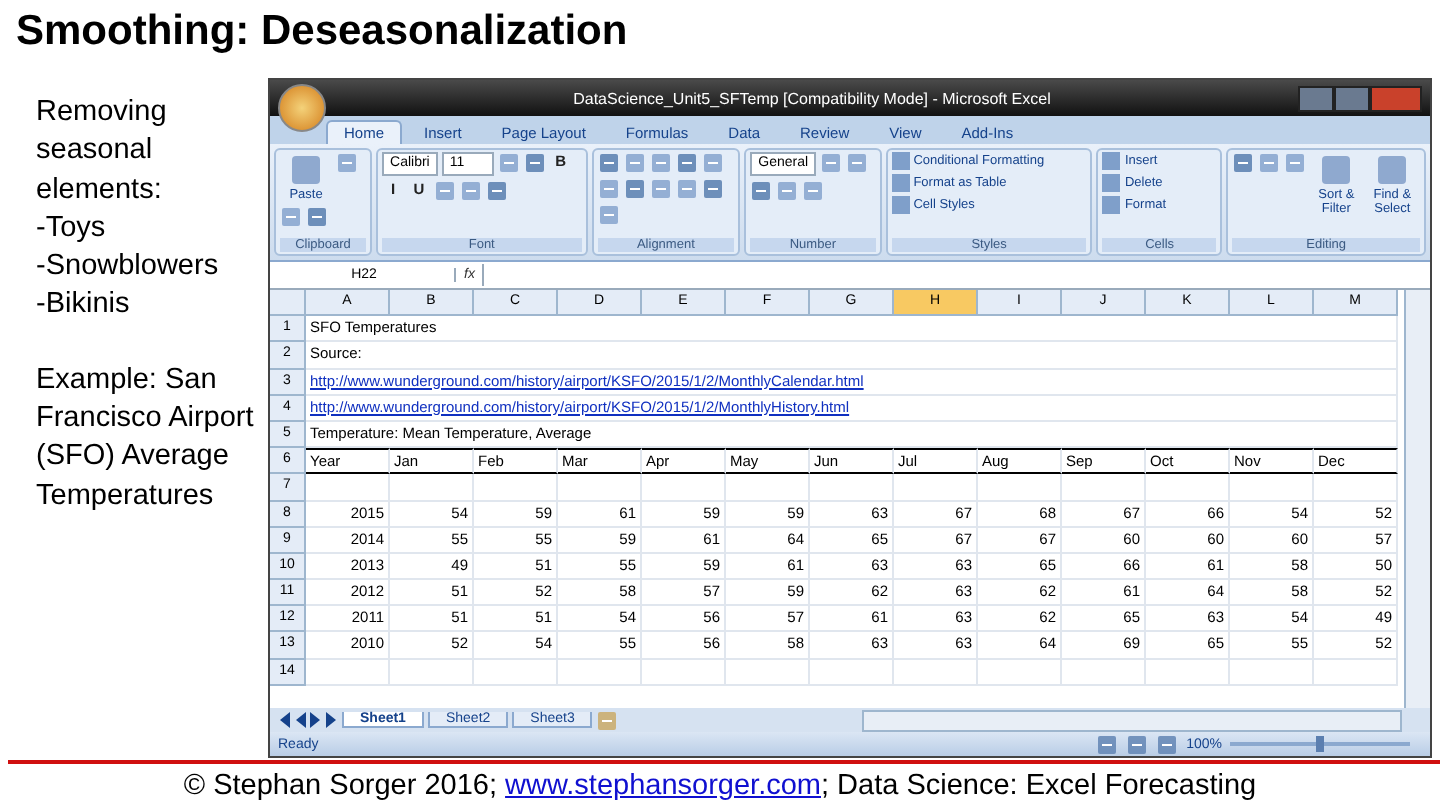 The image size is (1440, 810). I want to click on slider-thumb, so click(1320, 744).